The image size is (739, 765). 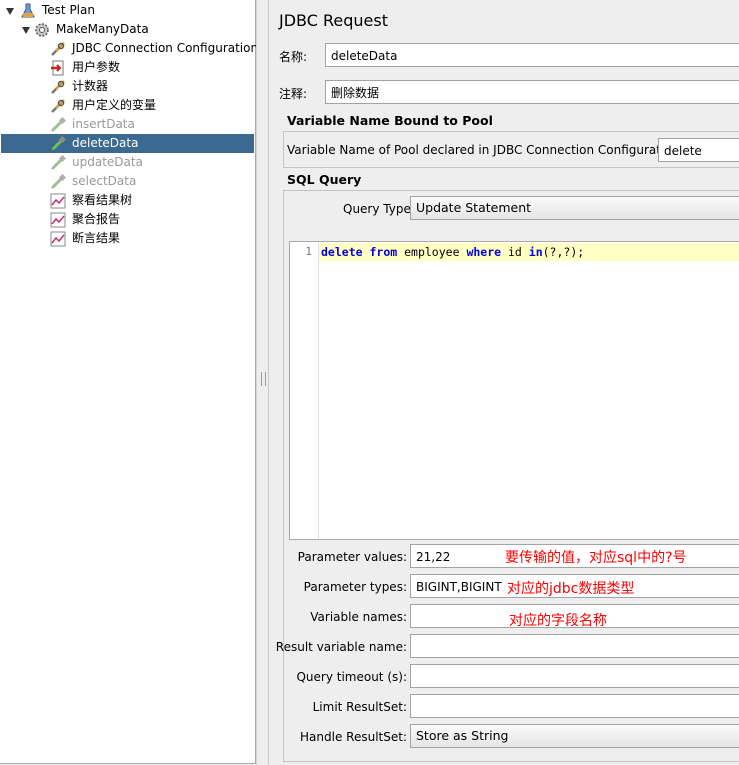 I want to click on name-label: 名称:, so click(x=293, y=57).